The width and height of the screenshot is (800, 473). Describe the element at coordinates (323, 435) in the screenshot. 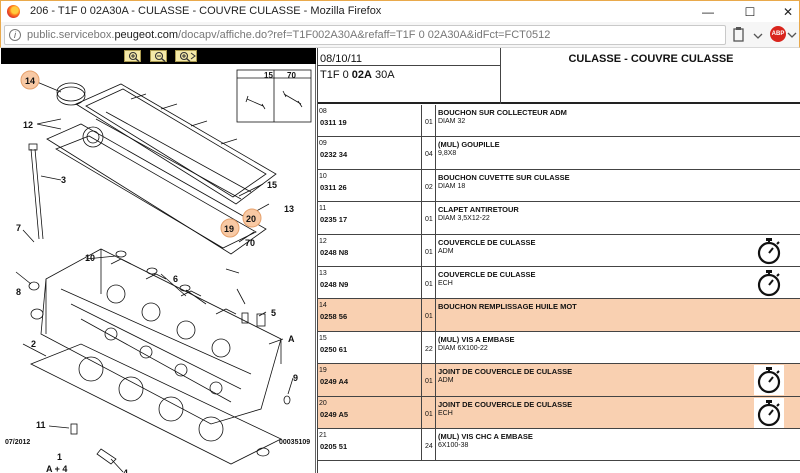

I see `row-seq: 21` at that location.